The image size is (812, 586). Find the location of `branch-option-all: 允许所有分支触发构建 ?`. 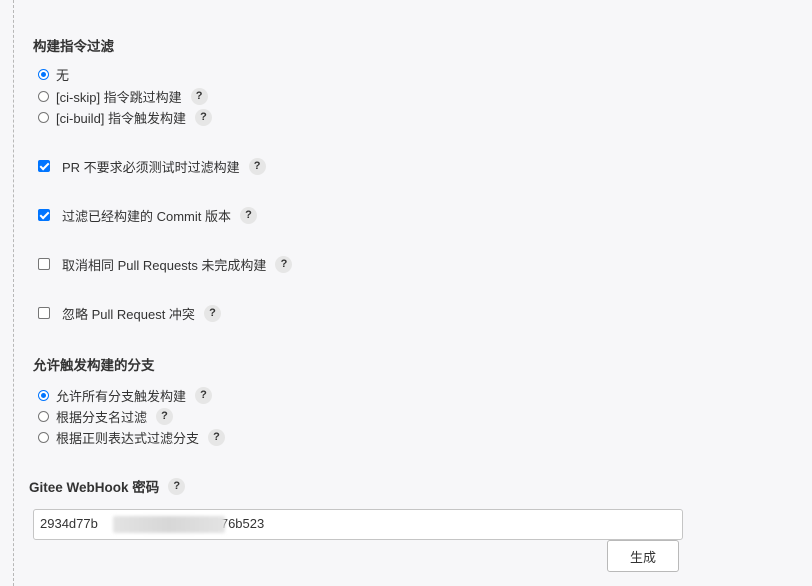

branch-option-all: 允许所有分支触发构建 ? is located at coordinates (123, 395).